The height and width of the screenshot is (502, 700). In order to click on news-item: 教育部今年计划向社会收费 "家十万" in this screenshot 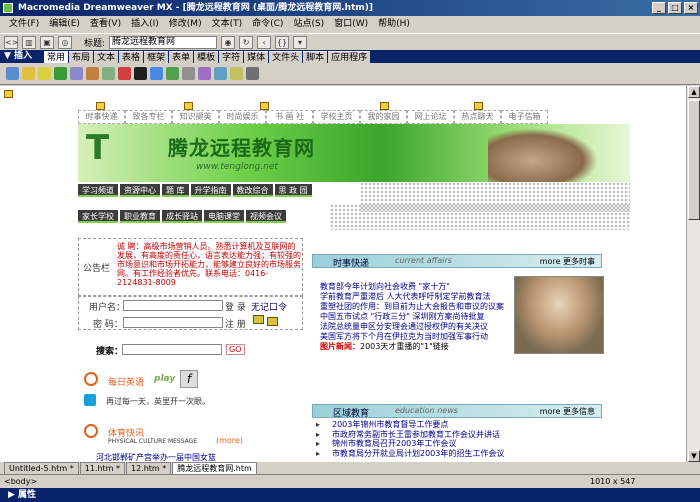, I will do `click(416, 287)`.